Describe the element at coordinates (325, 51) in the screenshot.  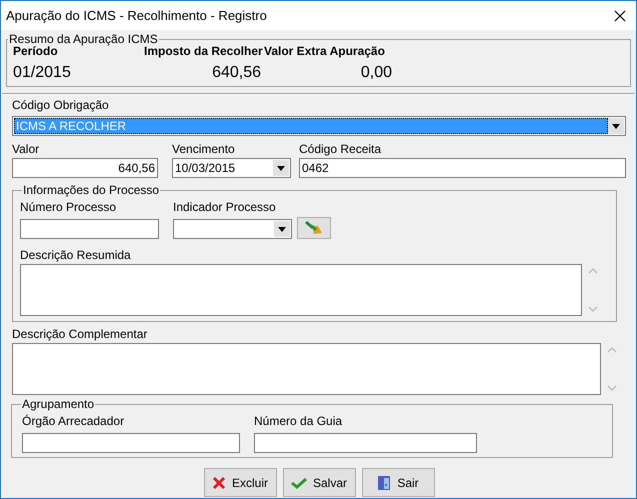
I see `field-label: Valor Extra Apuração` at that location.